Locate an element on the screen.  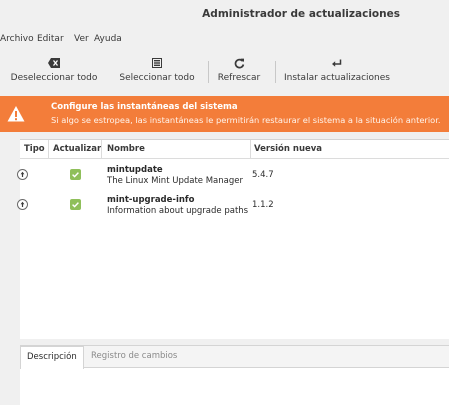
select-all-button: Seleccionar todo is located at coordinates (157, 72).